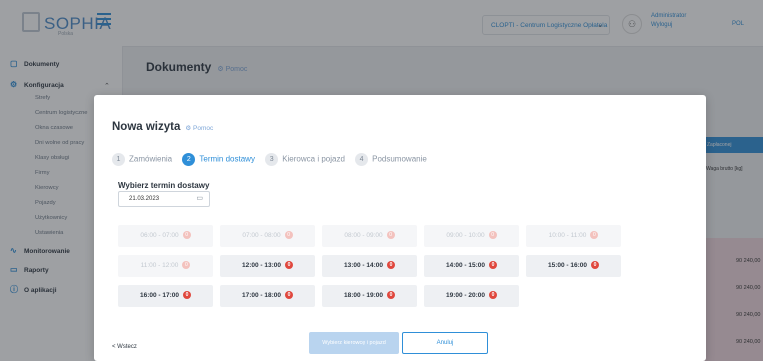 This screenshot has height=361, width=763. I want to click on help-label: Pomoc, so click(203, 128).